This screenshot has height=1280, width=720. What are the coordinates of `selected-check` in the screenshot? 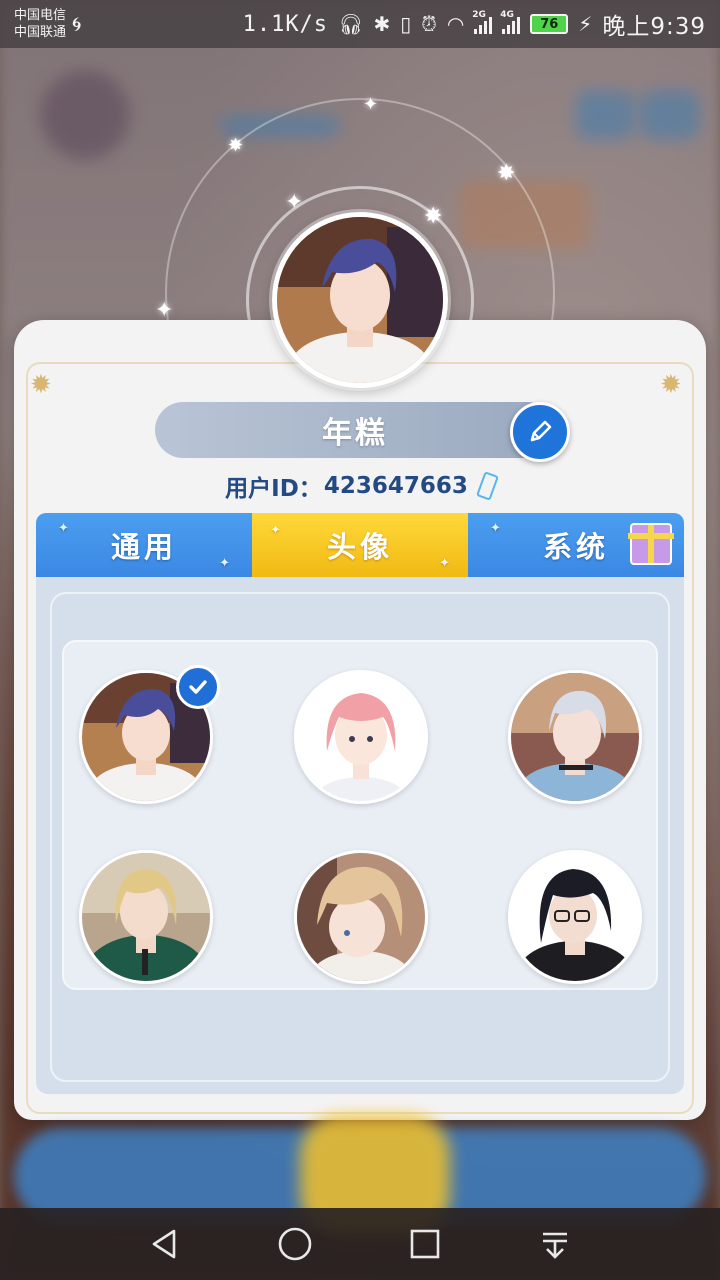 It's located at (198, 687).